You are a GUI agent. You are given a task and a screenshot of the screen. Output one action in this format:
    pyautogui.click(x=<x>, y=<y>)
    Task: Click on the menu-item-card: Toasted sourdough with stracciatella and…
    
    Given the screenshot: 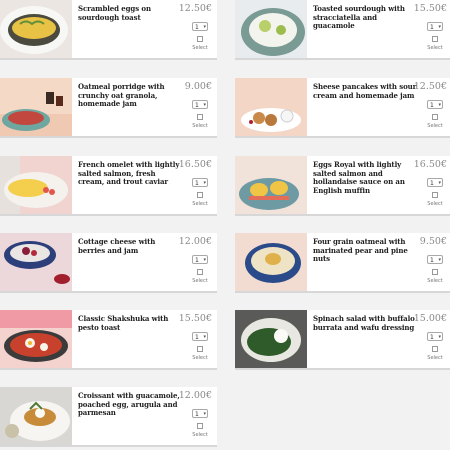 What is the action you would take?
    pyautogui.click(x=342, y=30)
    